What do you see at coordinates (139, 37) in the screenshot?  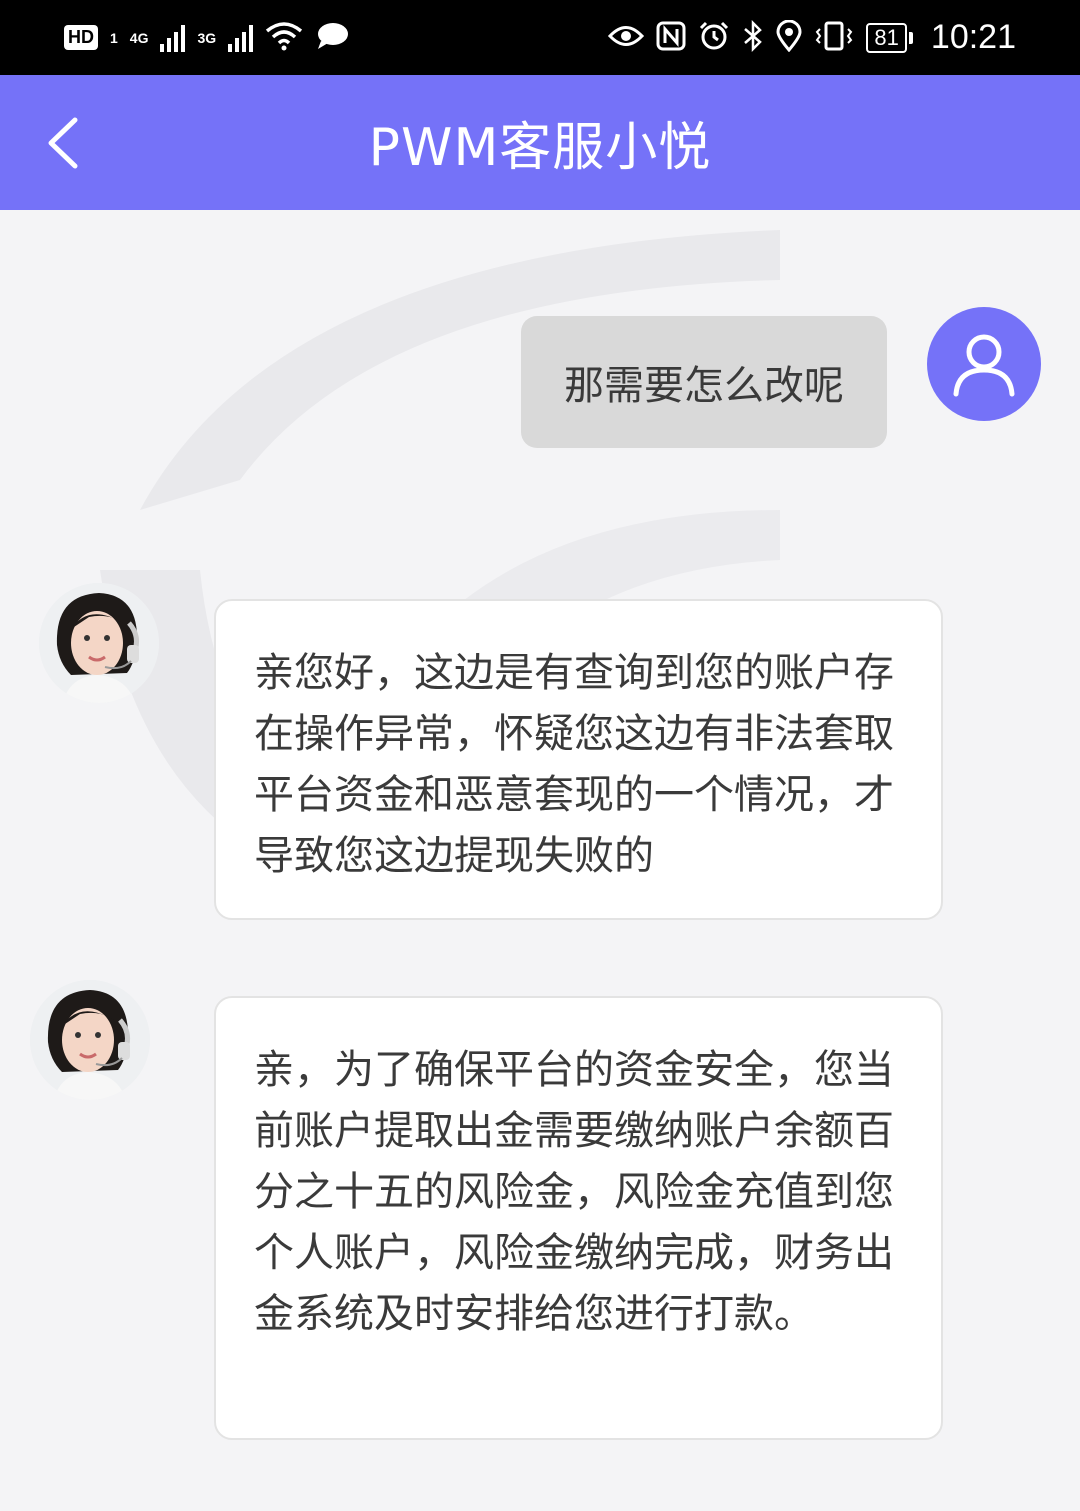 I see `network-type-1: 4G` at bounding box center [139, 37].